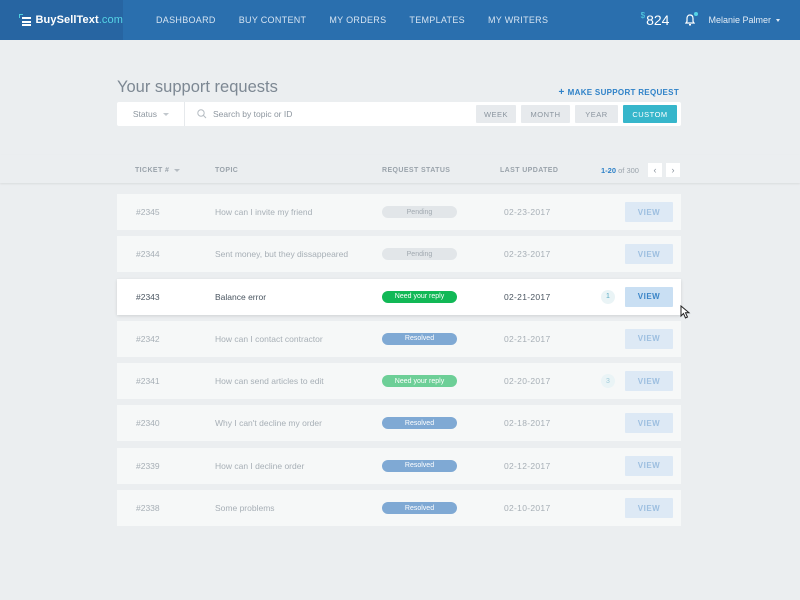  Describe the element at coordinates (650, 114) in the screenshot. I see `range-custom-button: CUSTOM` at that location.